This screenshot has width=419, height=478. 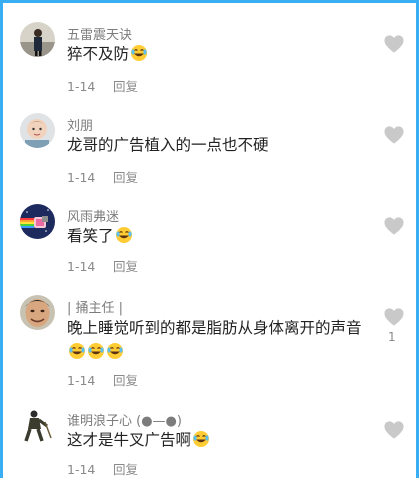 What do you see at coordinates (168, 145) in the screenshot?
I see `comment-text: 龙哥的广告植入的一点也不硬` at bounding box center [168, 145].